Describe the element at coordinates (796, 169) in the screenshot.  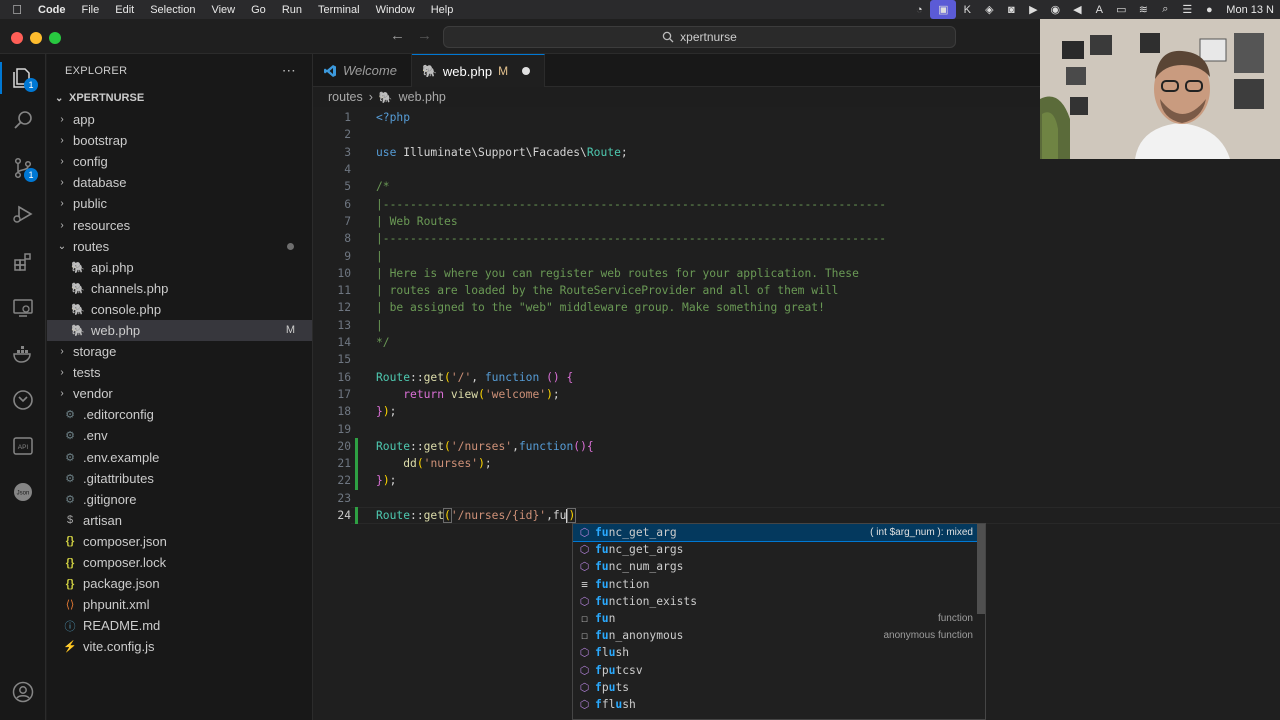
I see `code-line: 4` at that location.